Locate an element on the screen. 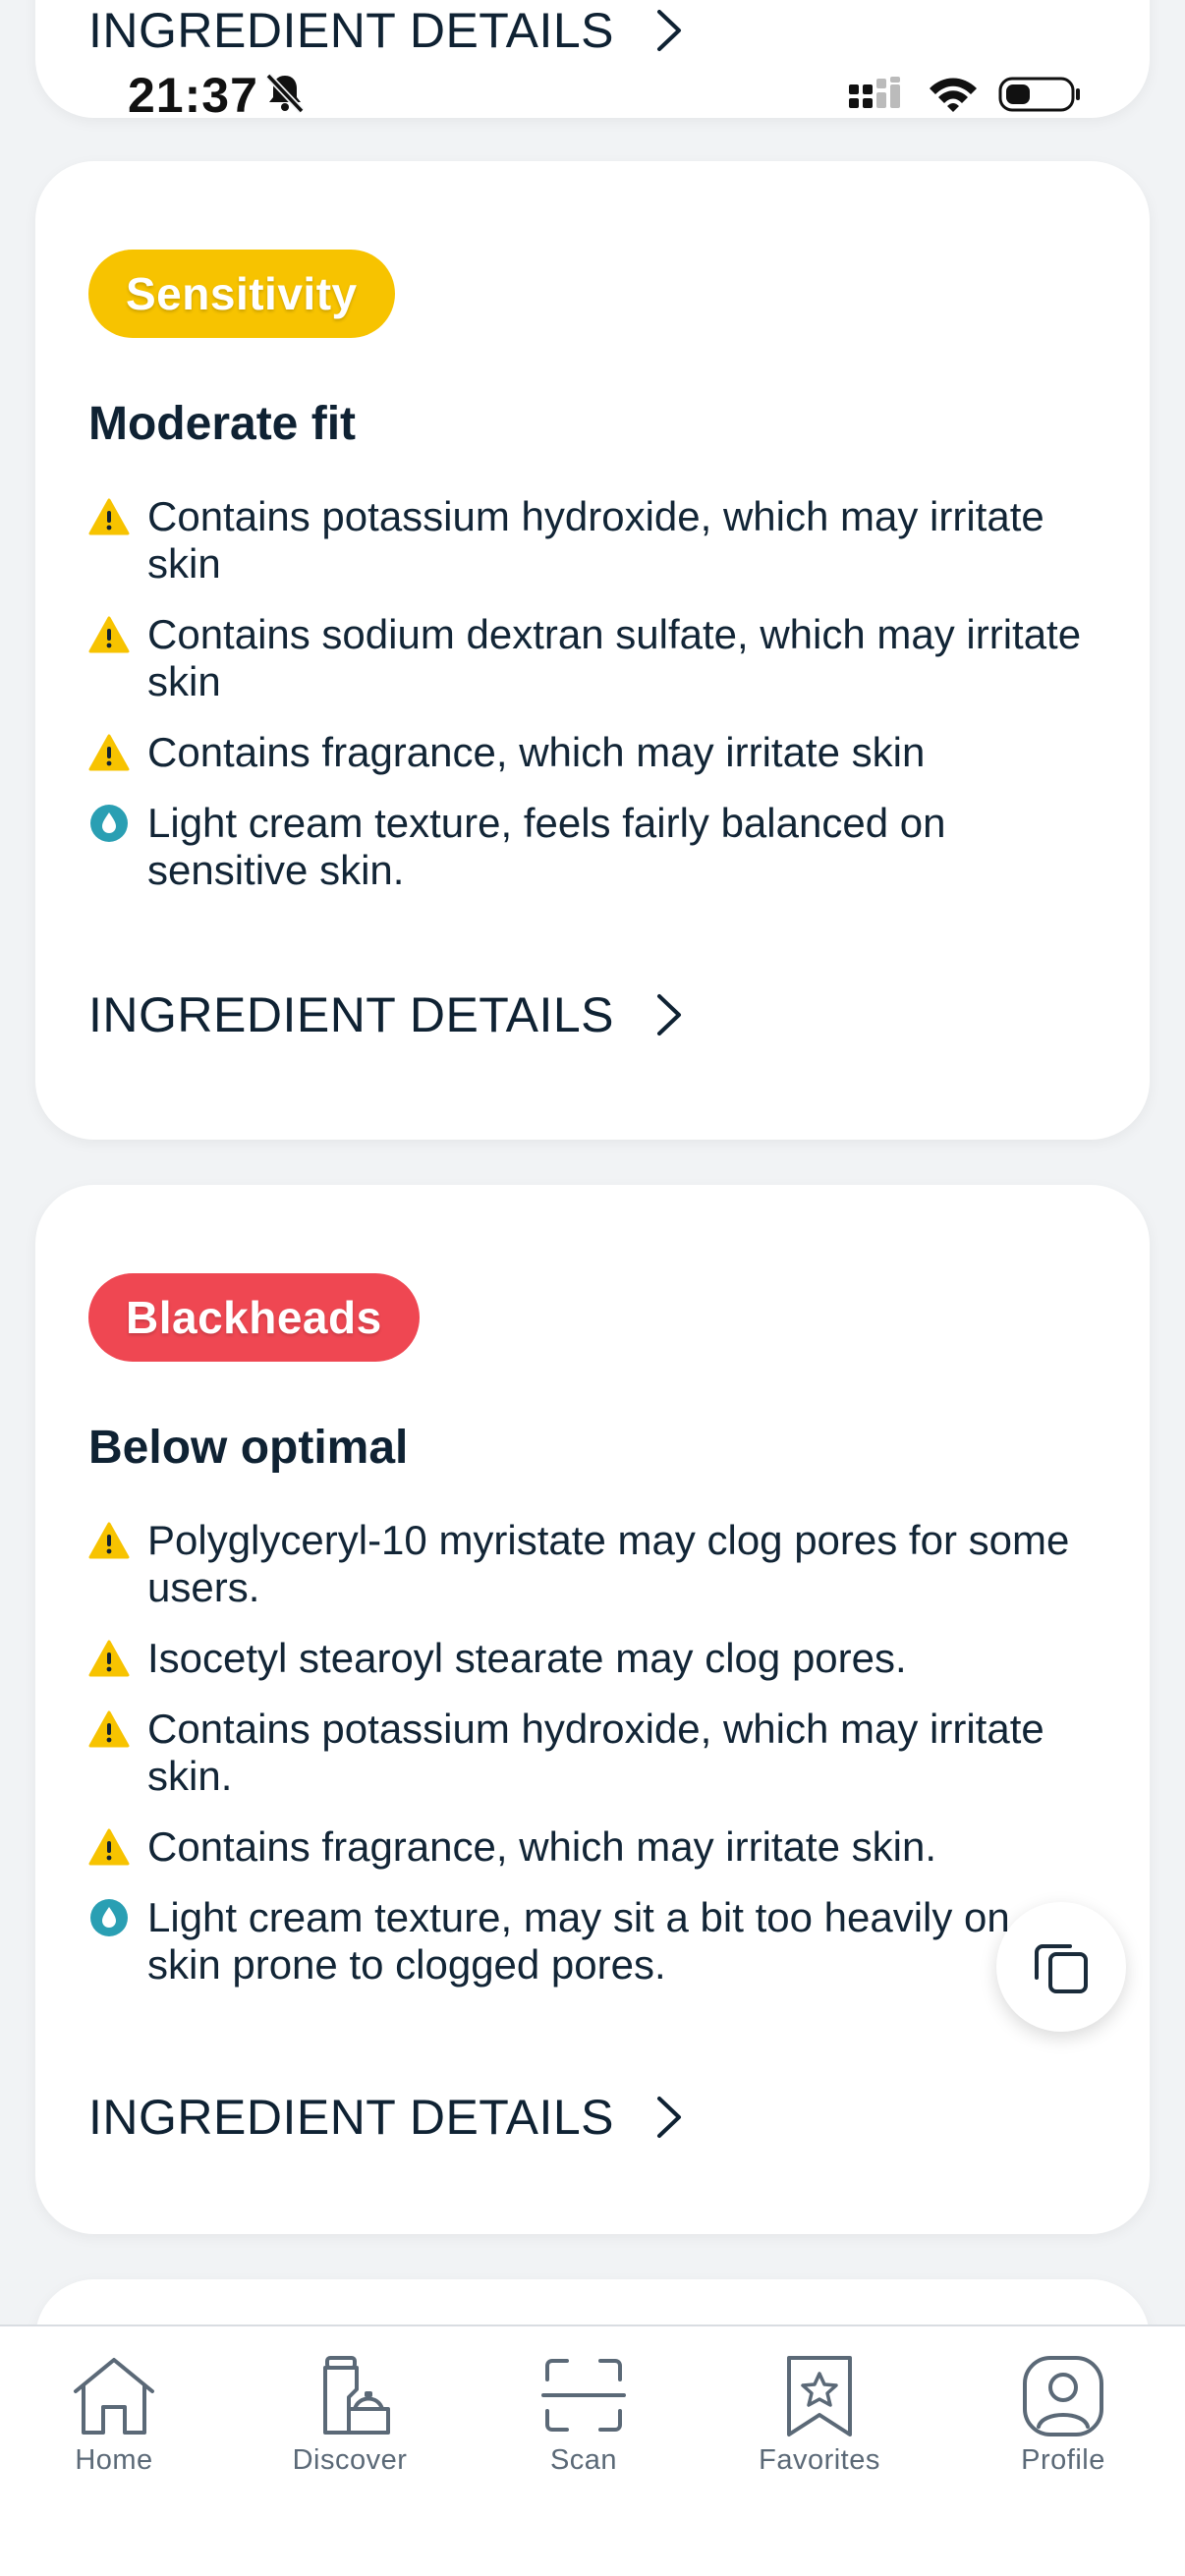  tab-label: Favorites is located at coordinates (819, 2460).